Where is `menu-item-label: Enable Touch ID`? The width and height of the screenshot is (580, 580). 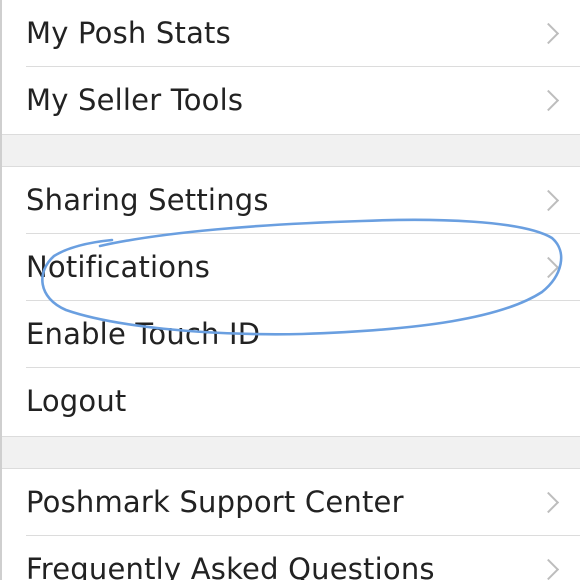 menu-item-label: Enable Touch ID is located at coordinates (143, 334).